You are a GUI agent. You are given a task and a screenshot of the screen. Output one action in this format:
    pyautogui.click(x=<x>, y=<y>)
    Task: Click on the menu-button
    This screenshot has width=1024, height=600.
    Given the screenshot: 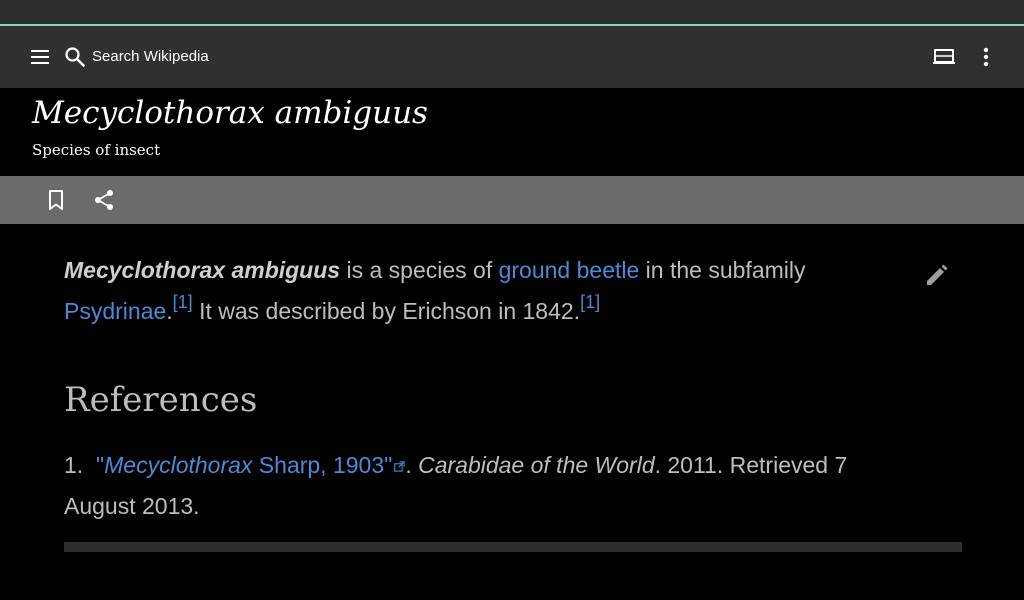 What is the action you would take?
    pyautogui.click(x=40, y=57)
    